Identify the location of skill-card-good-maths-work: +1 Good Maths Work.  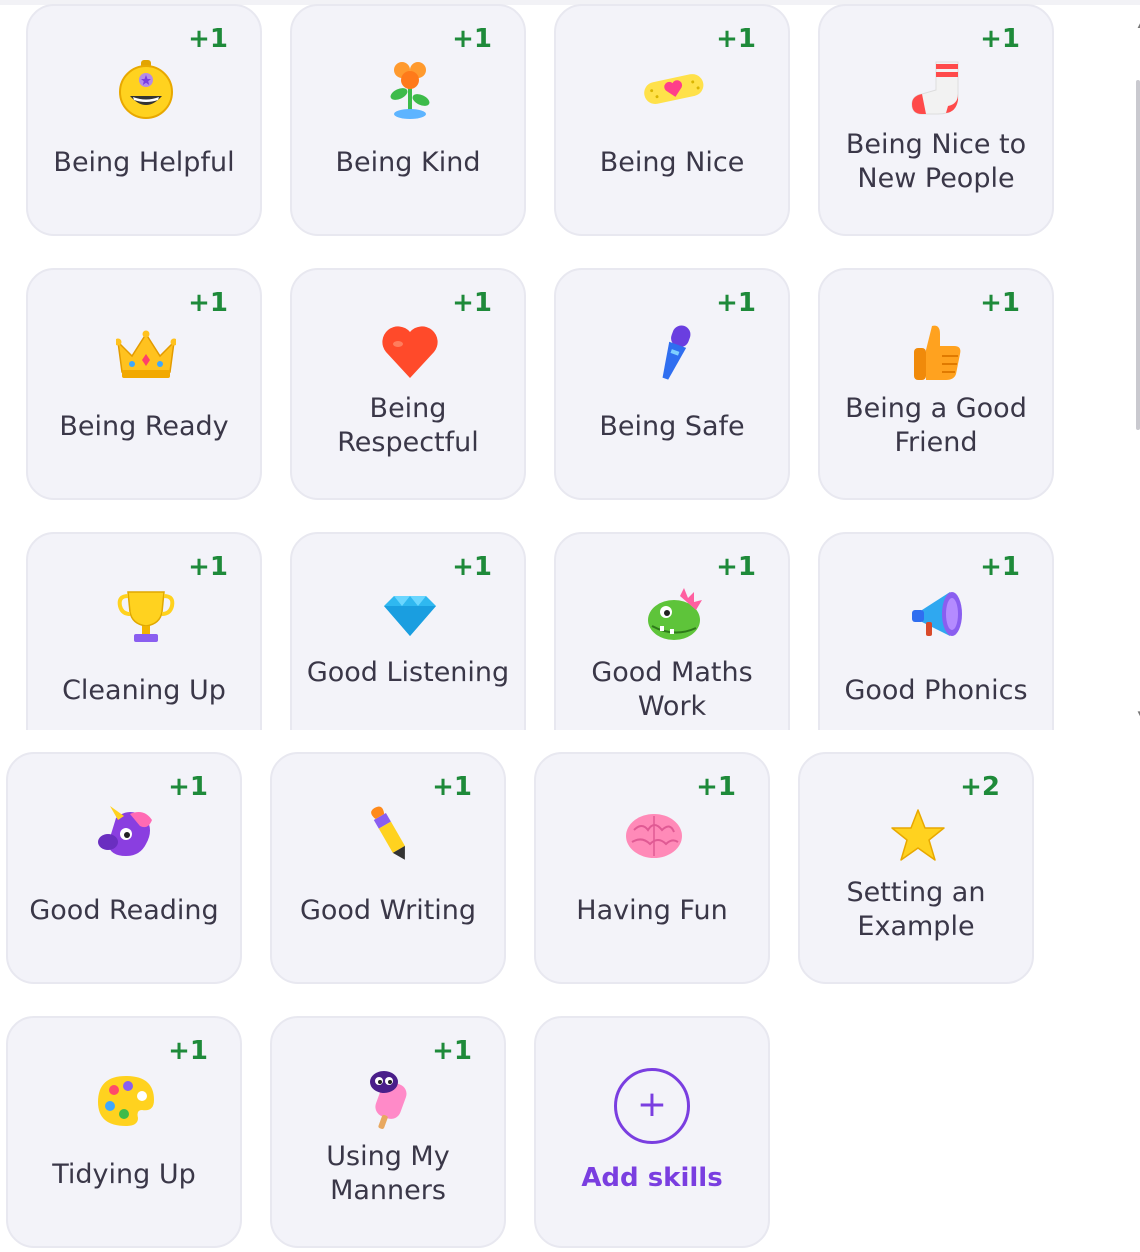
(672, 631).